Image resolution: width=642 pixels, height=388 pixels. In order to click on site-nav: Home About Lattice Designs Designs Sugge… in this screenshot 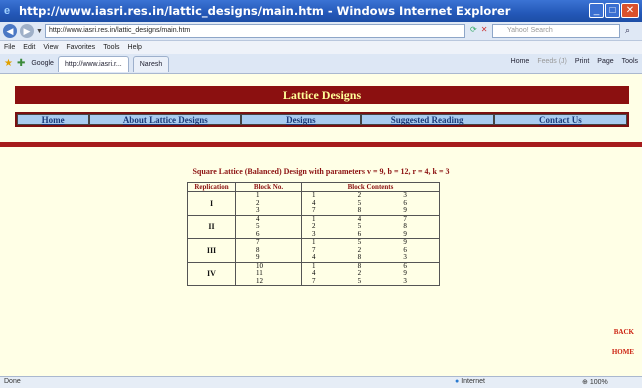, I will do `click(322, 119)`.